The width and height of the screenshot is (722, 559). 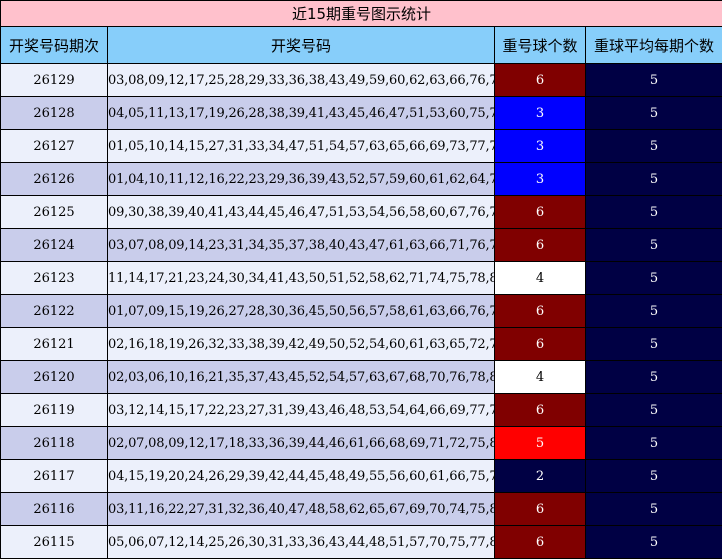 I want to click on period-cell: 26128, so click(x=54, y=113).